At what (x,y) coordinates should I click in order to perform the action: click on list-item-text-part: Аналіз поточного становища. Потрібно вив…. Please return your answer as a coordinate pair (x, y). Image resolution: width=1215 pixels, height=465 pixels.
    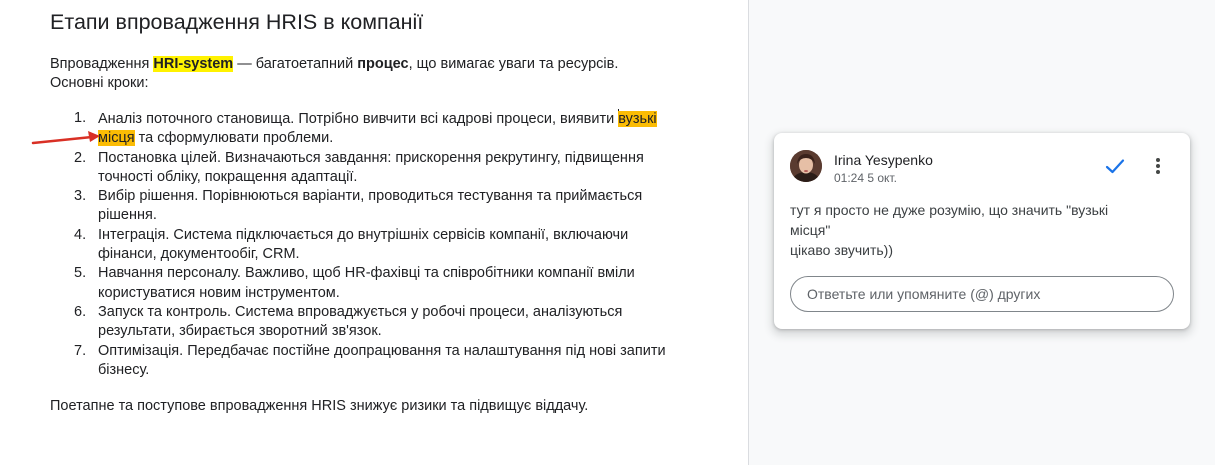
    Looking at the image, I should click on (358, 119).